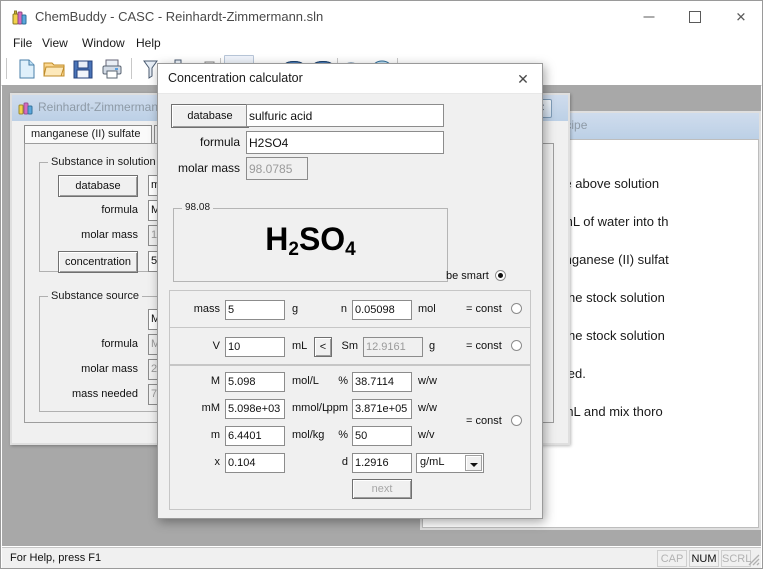 The image size is (763, 569). Describe the element at coordinates (432, 346) in the screenshot. I see `solution-mass-unit-label: g` at that location.